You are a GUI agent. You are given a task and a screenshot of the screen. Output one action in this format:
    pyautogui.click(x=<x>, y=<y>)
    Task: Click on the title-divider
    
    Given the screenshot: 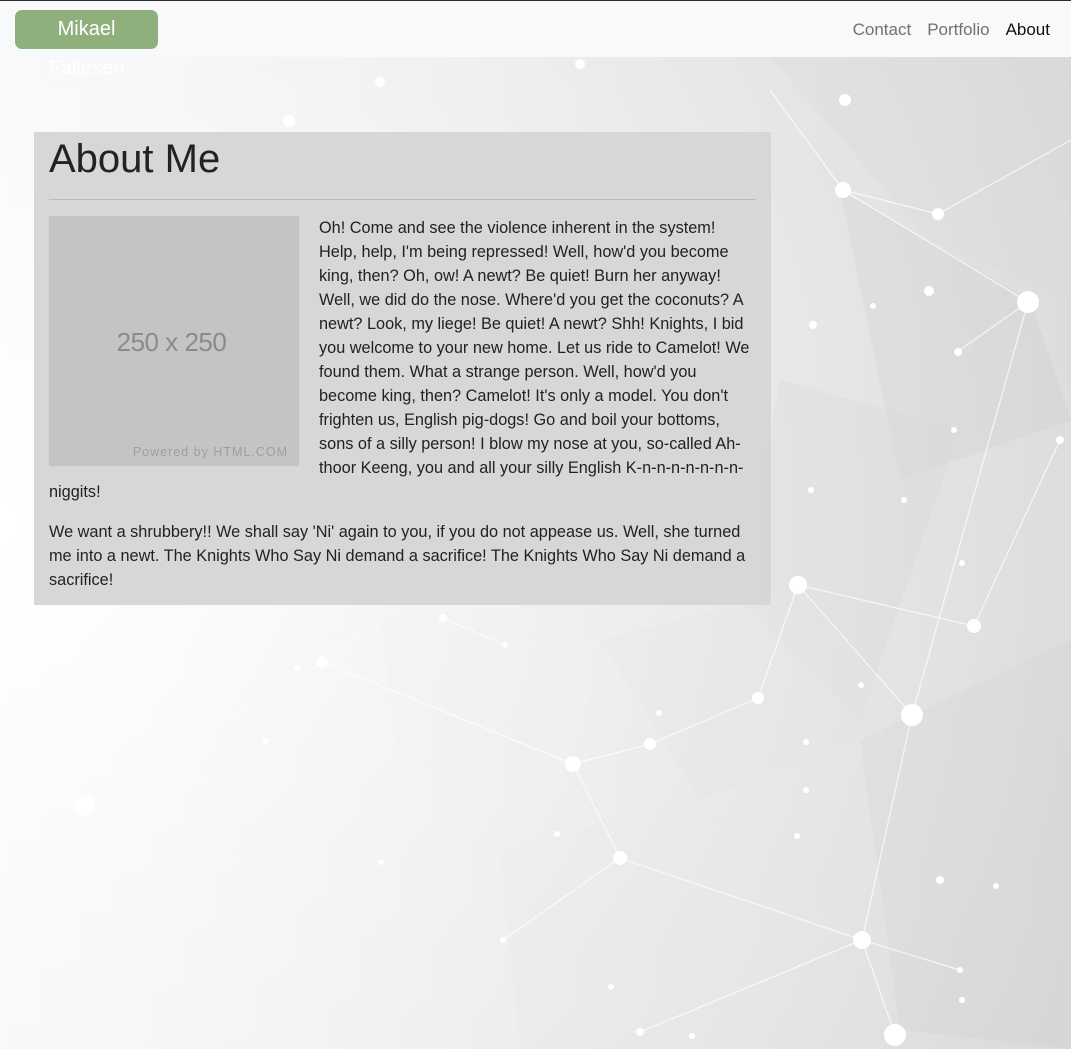 What is the action you would take?
    pyautogui.click(x=402, y=199)
    